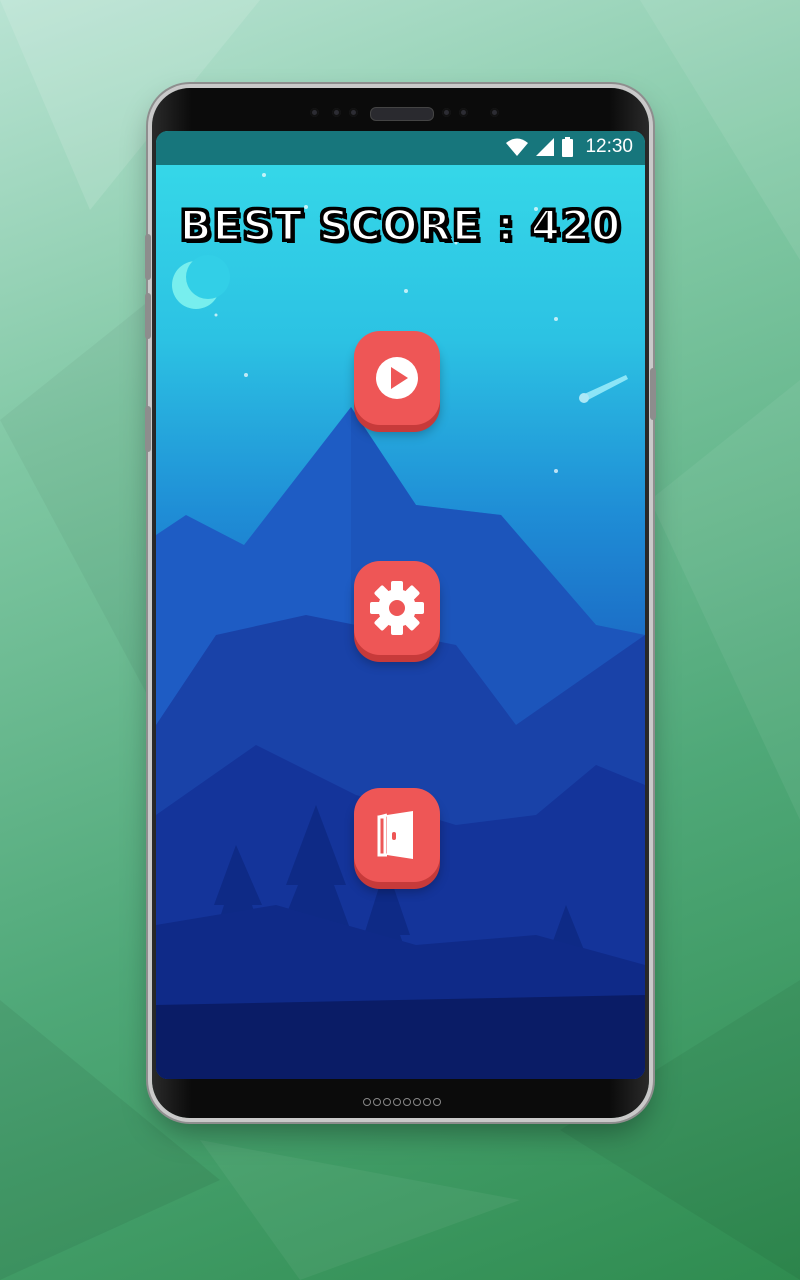 The image size is (800, 1280). I want to click on play-icon, so click(397, 378).